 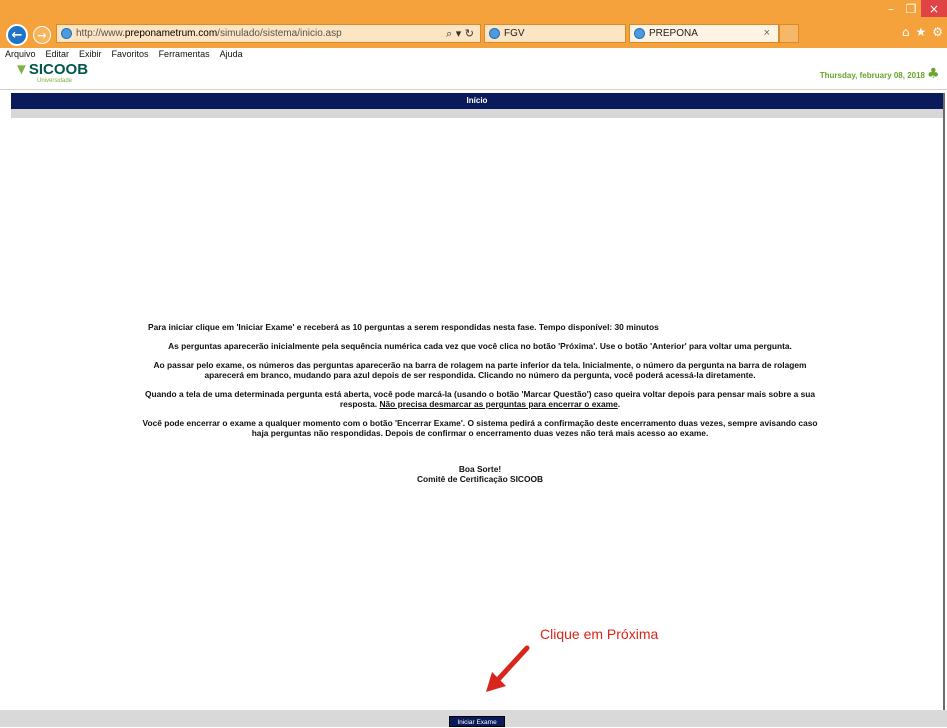 I want to click on search-icon: ⌕, so click(x=449, y=33).